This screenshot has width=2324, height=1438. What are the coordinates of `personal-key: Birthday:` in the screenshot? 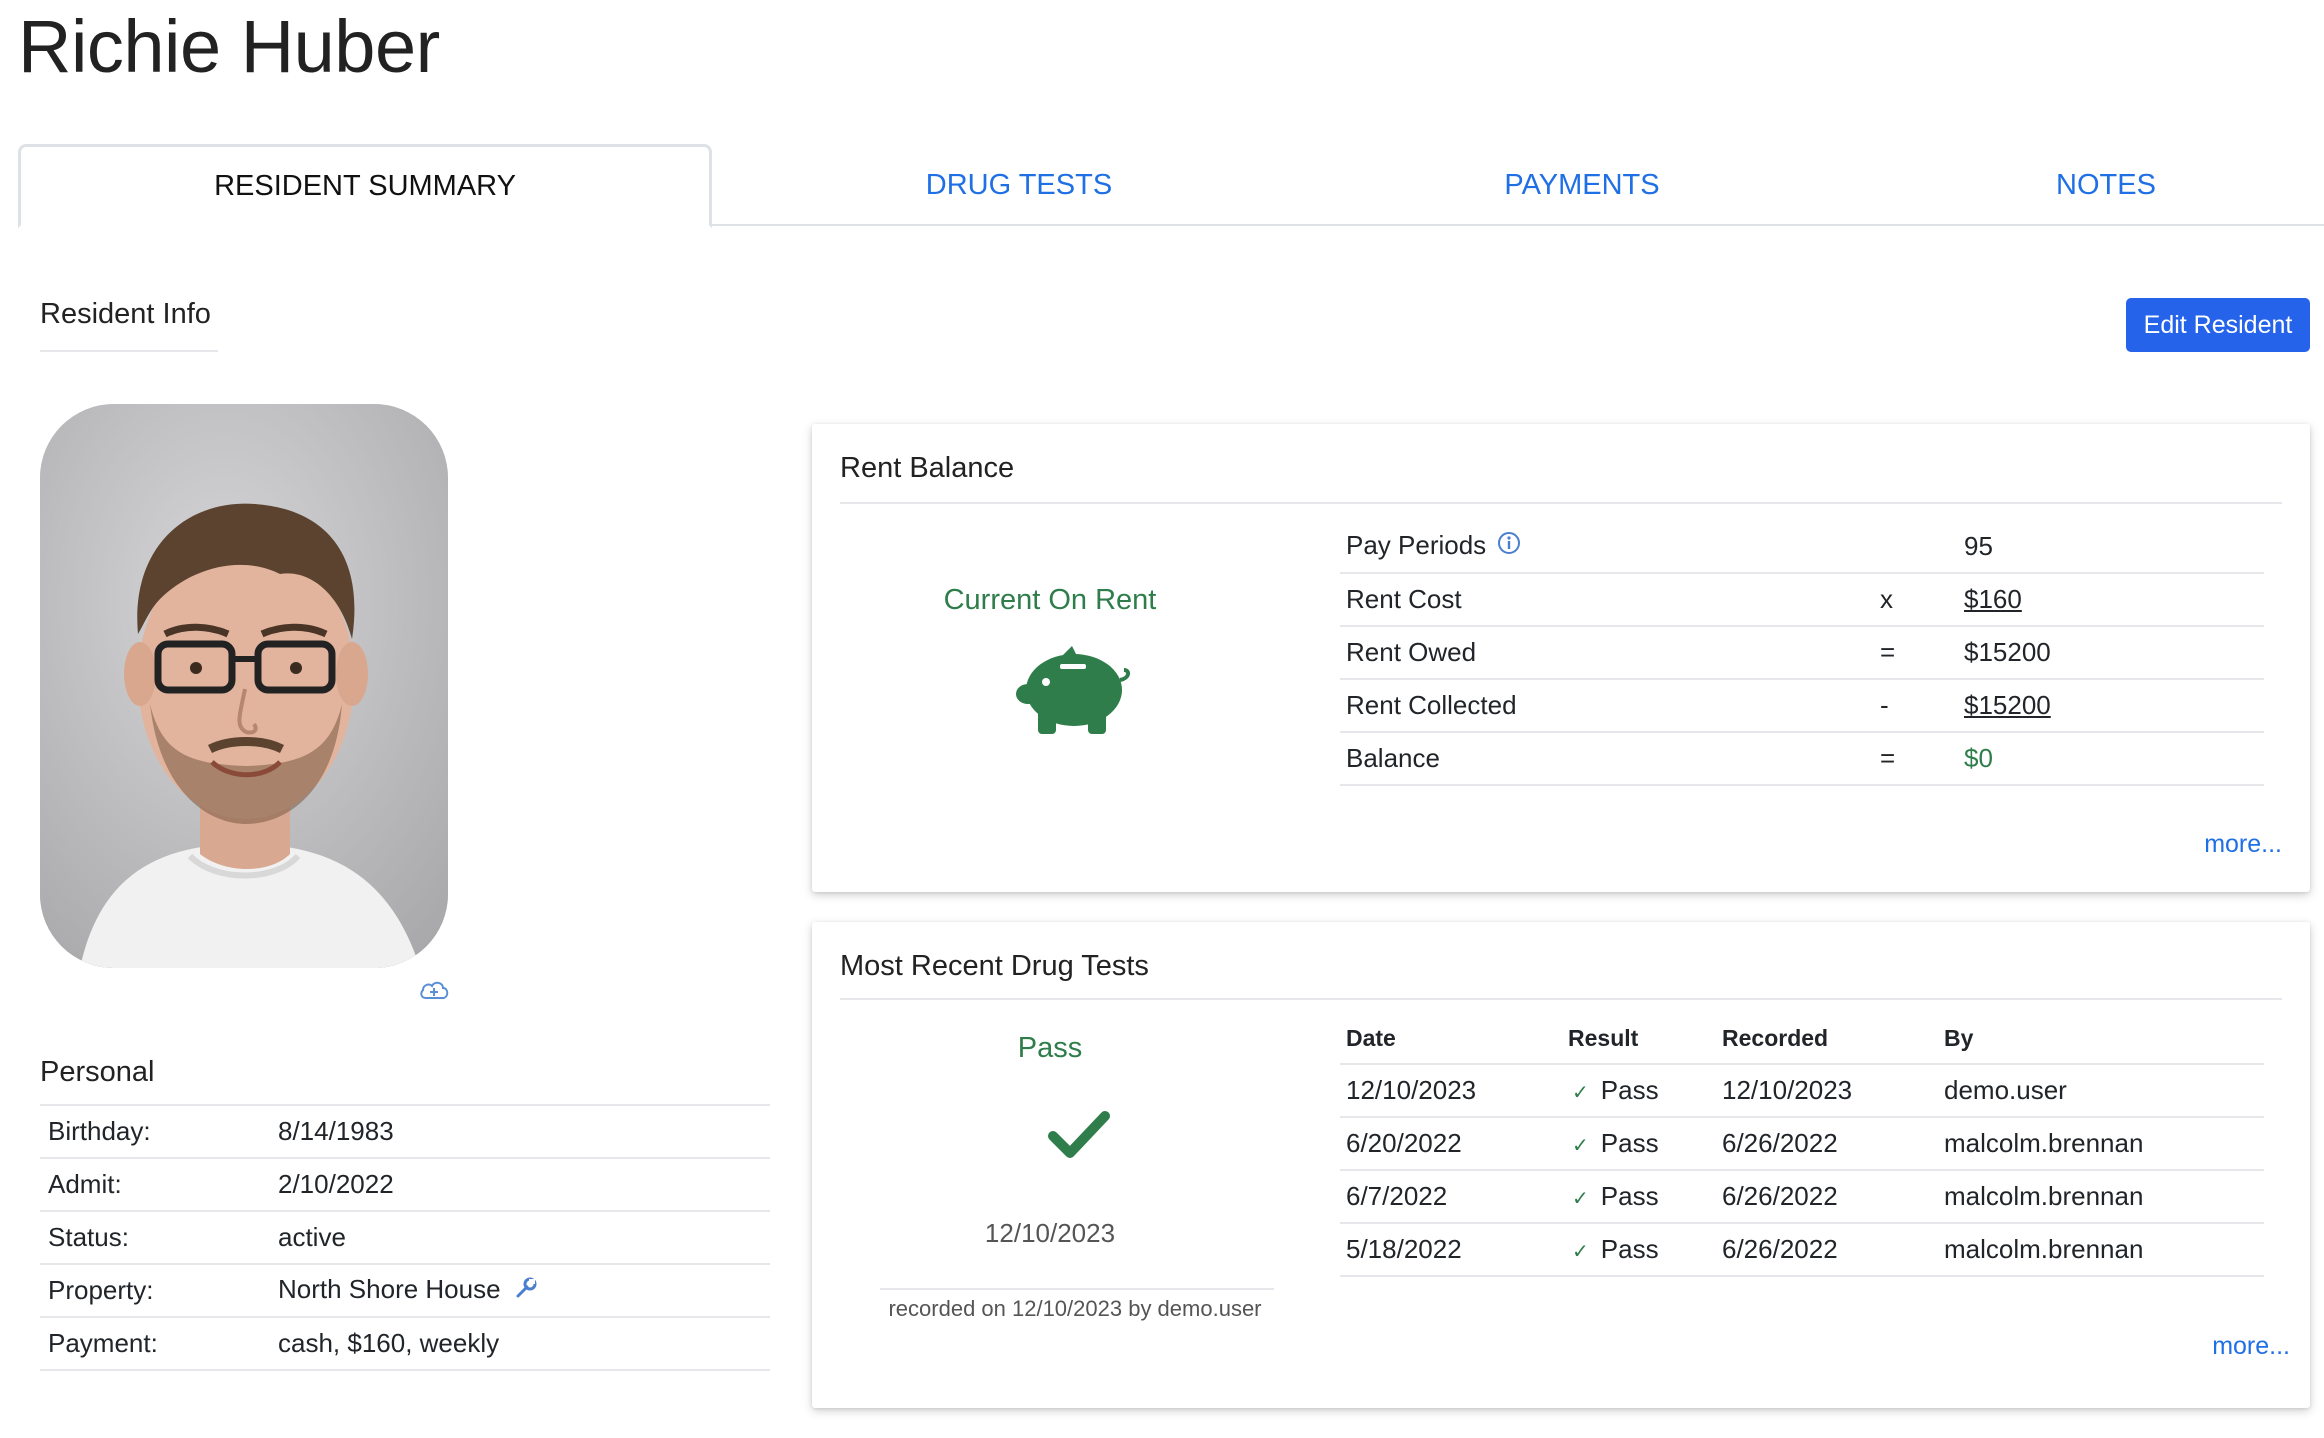 It's located at (155, 1131).